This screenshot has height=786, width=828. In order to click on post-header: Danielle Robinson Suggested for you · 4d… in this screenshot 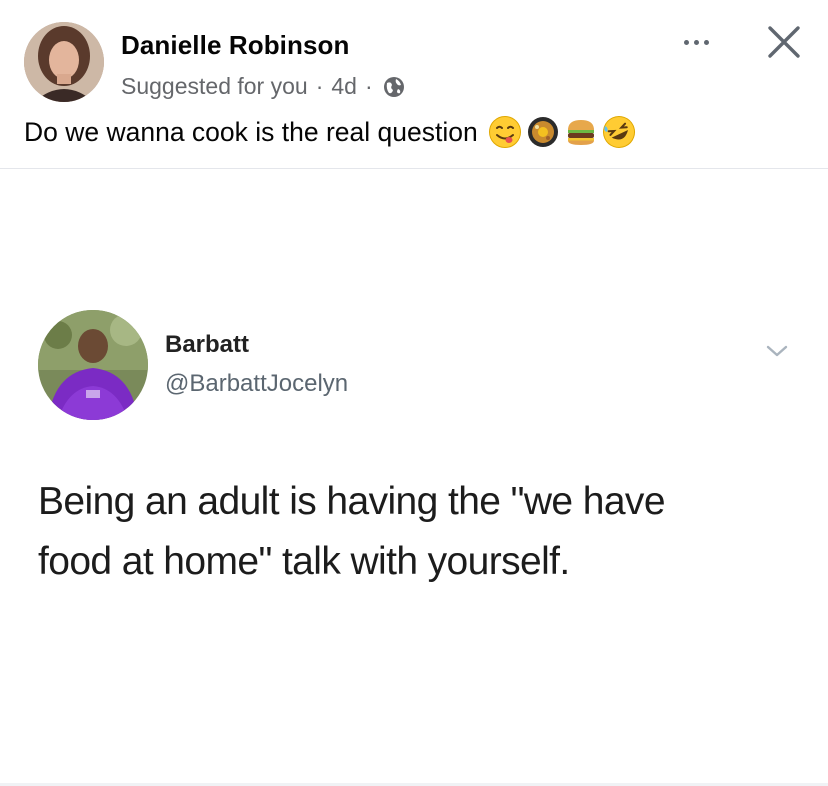, I will do `click(414, 55)`.